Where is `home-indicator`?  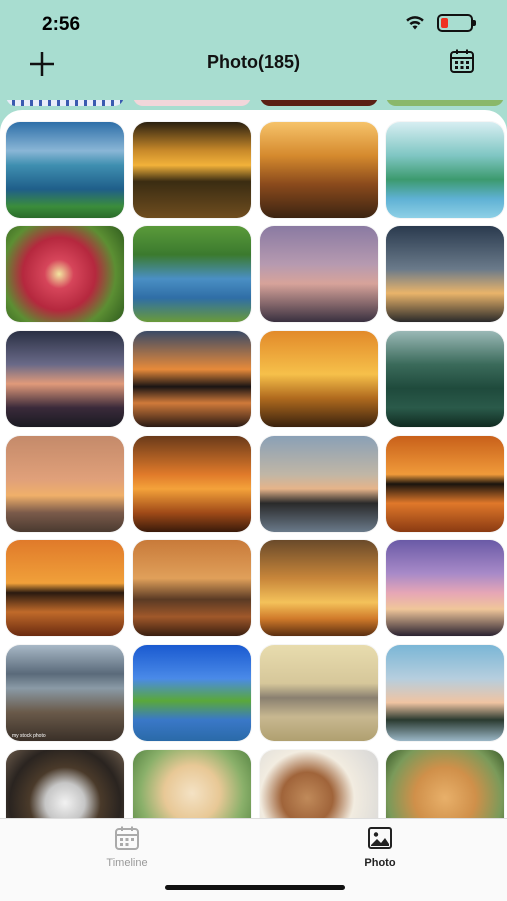 home-indicator is located at coordinates (255, 887).